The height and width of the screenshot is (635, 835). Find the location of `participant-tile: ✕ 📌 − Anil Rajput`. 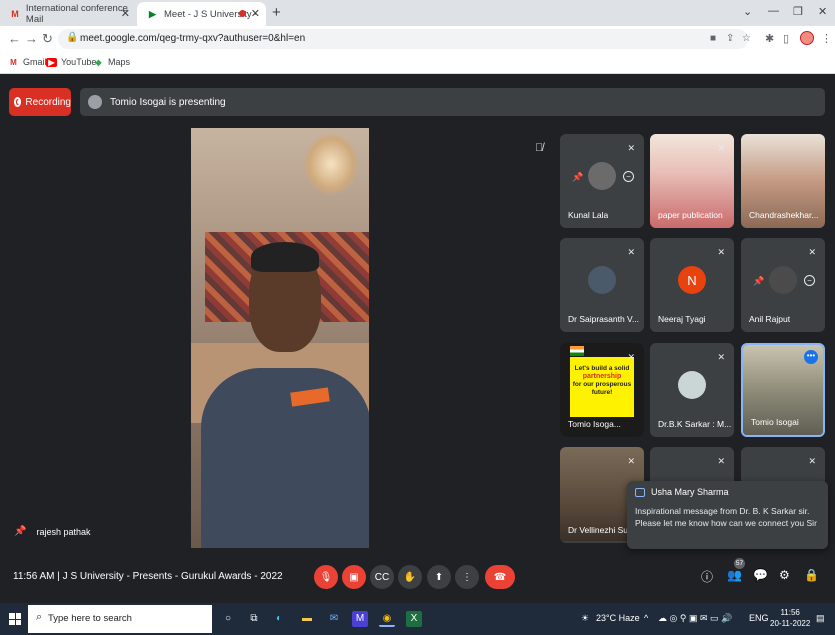

participant-tile: ✕ 📌 − Anil Rajput is located at coordinates (783, 285).